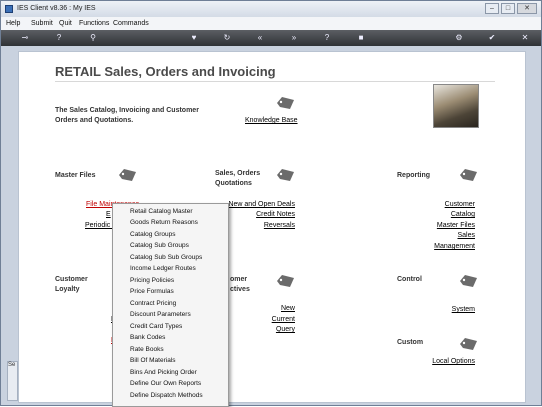 The width and height of the screenshot is (542, 407). Describe the element at coordinates (238, 178) in the screenshot. I see `sales-orders-heading: Sales, Orders Quotations` at that location.